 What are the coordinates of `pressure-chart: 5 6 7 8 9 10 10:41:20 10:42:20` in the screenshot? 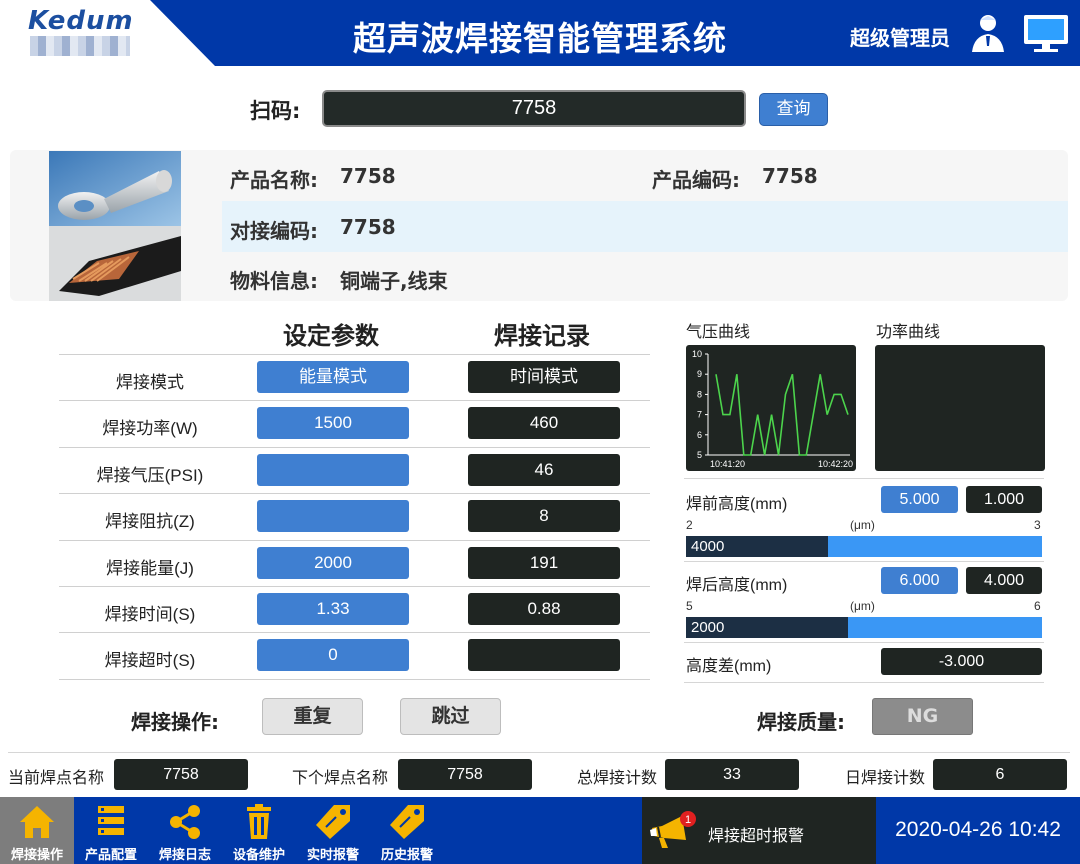 It's located at (771, 408).